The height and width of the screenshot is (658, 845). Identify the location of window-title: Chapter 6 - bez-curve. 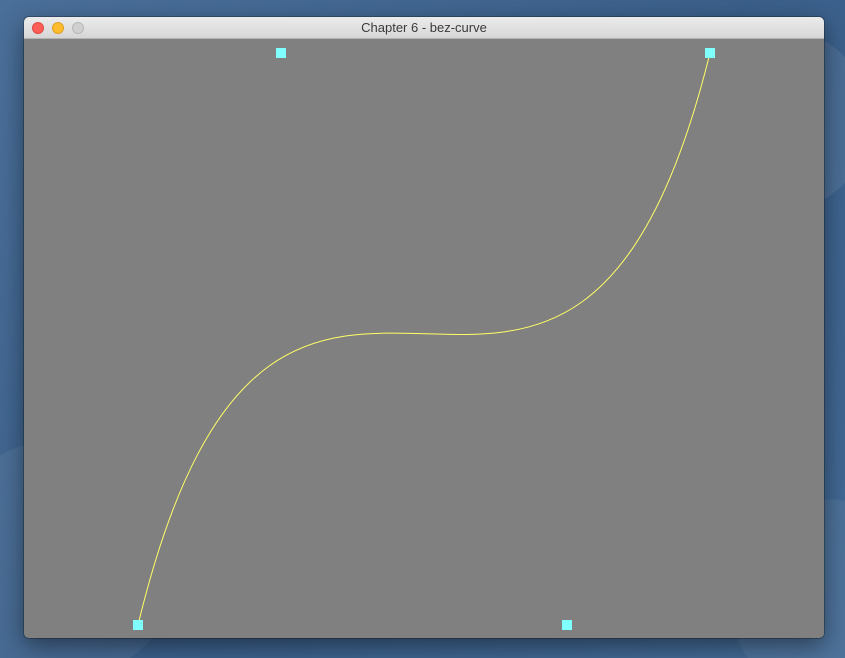
(424, 27).